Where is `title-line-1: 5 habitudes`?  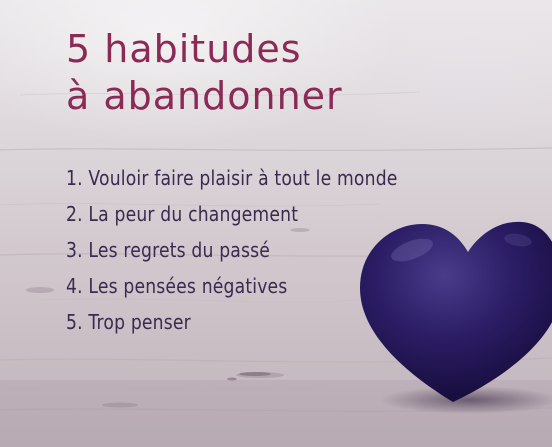 title-line-1: 5 habitudes is located at coordinates (184, 49).